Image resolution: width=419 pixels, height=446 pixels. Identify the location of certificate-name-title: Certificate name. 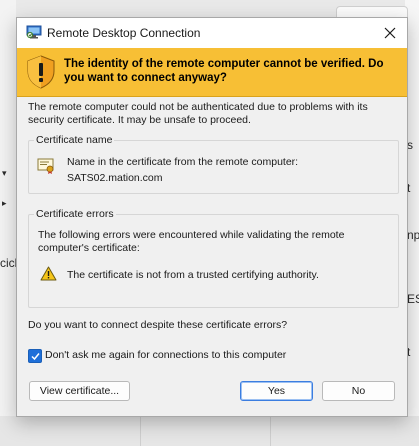
(74, 140).